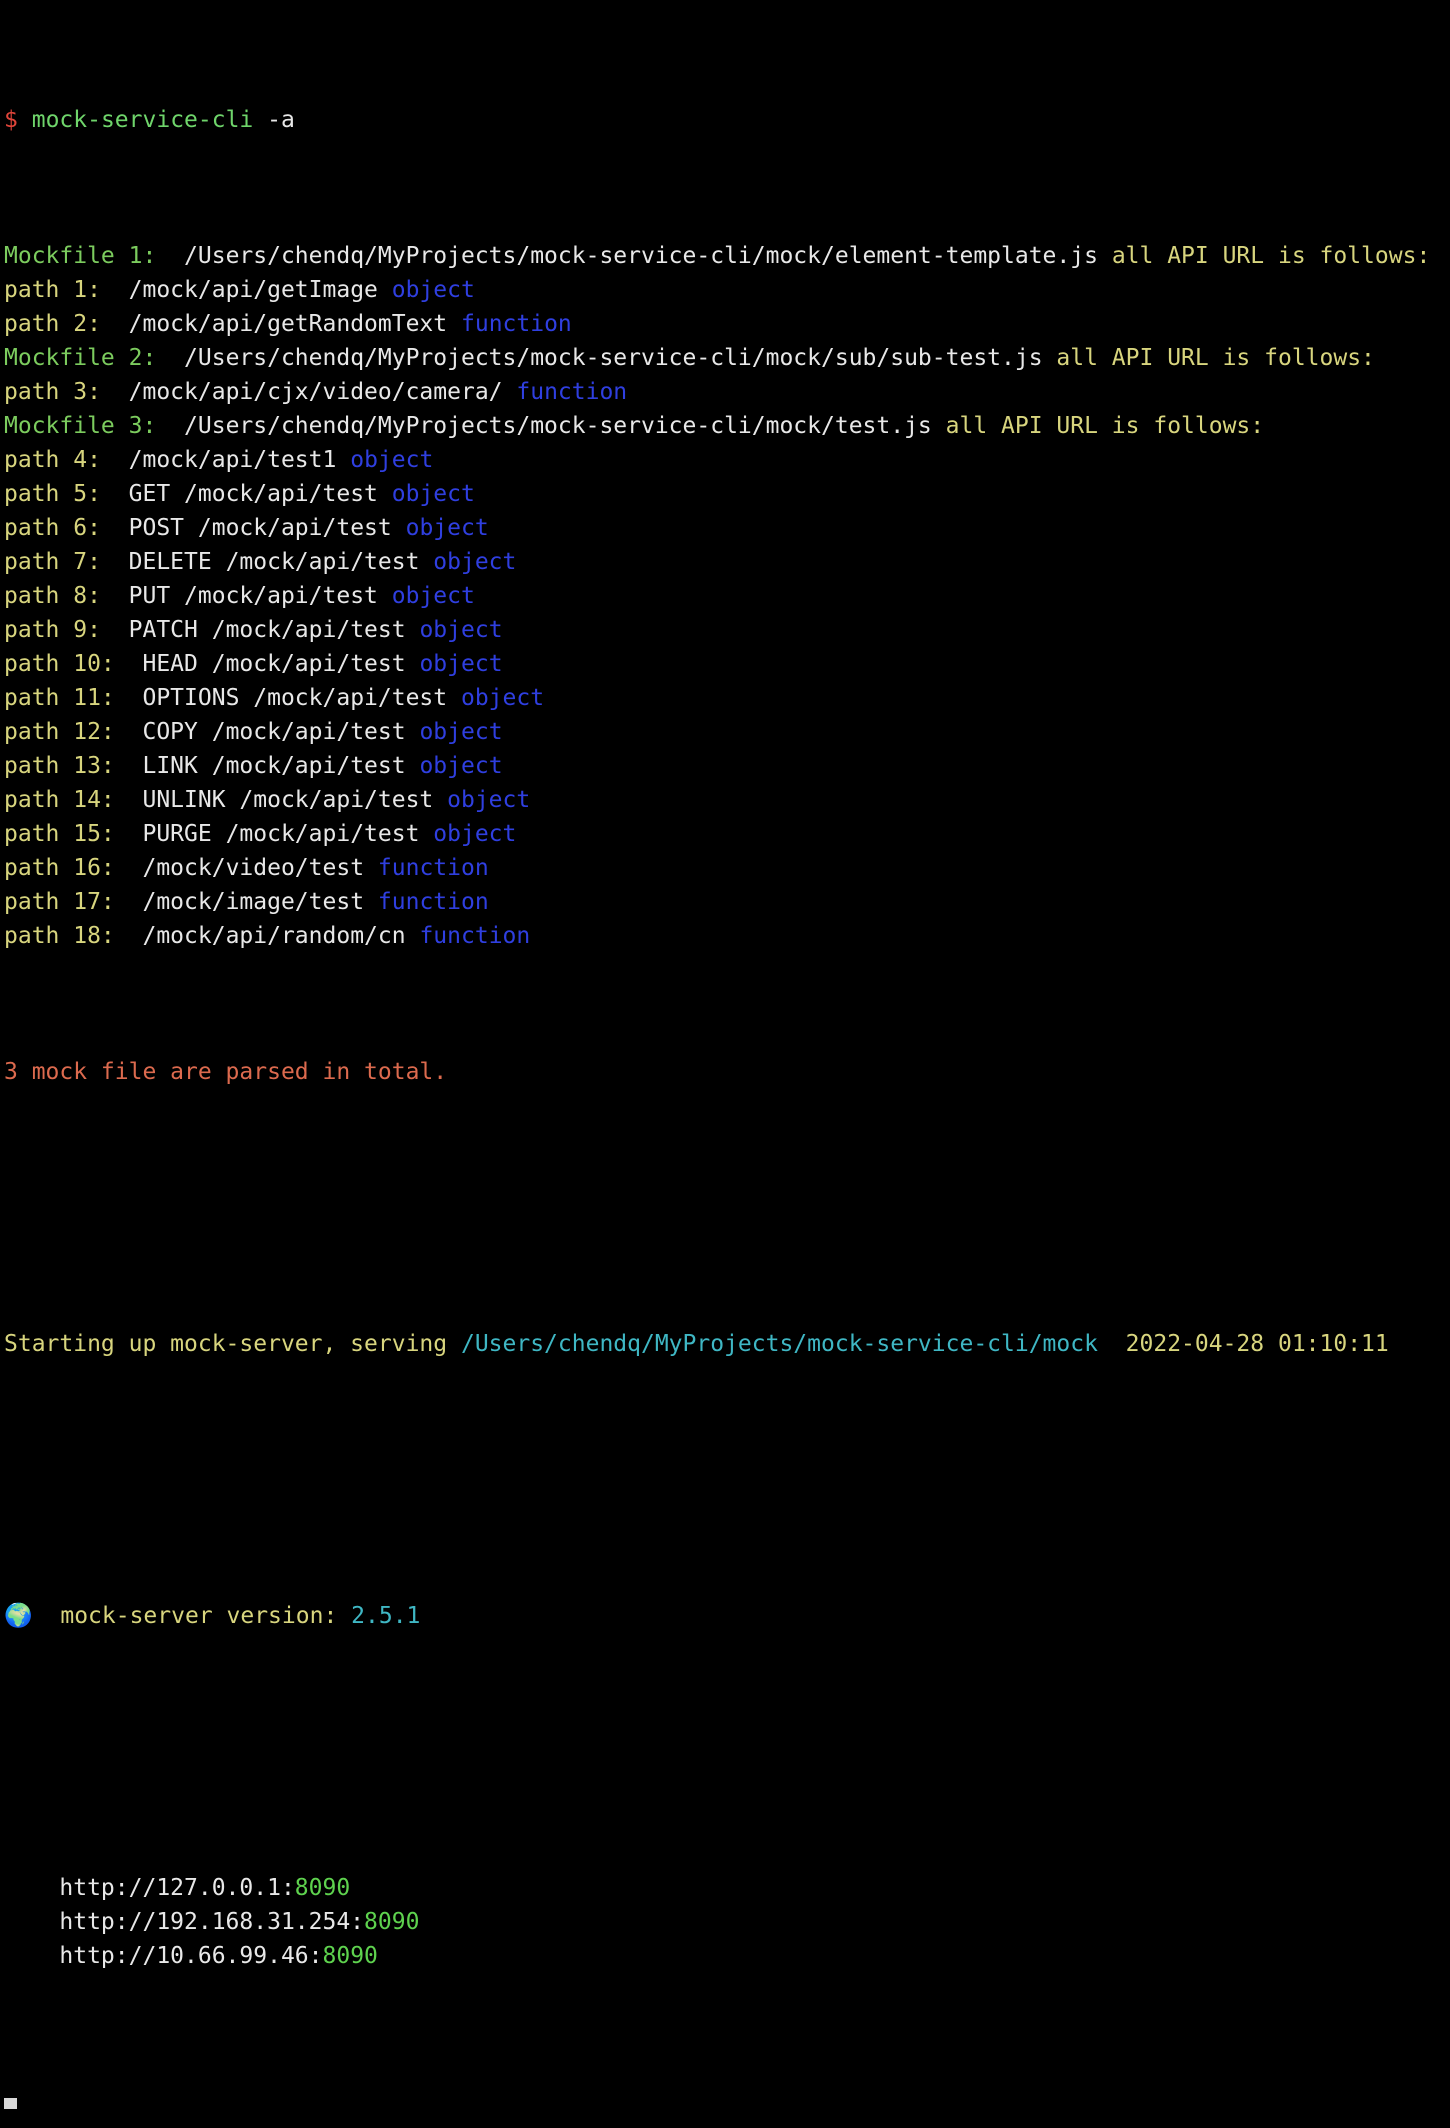  I want to click on path-label: path 9:, so click(52, 630).